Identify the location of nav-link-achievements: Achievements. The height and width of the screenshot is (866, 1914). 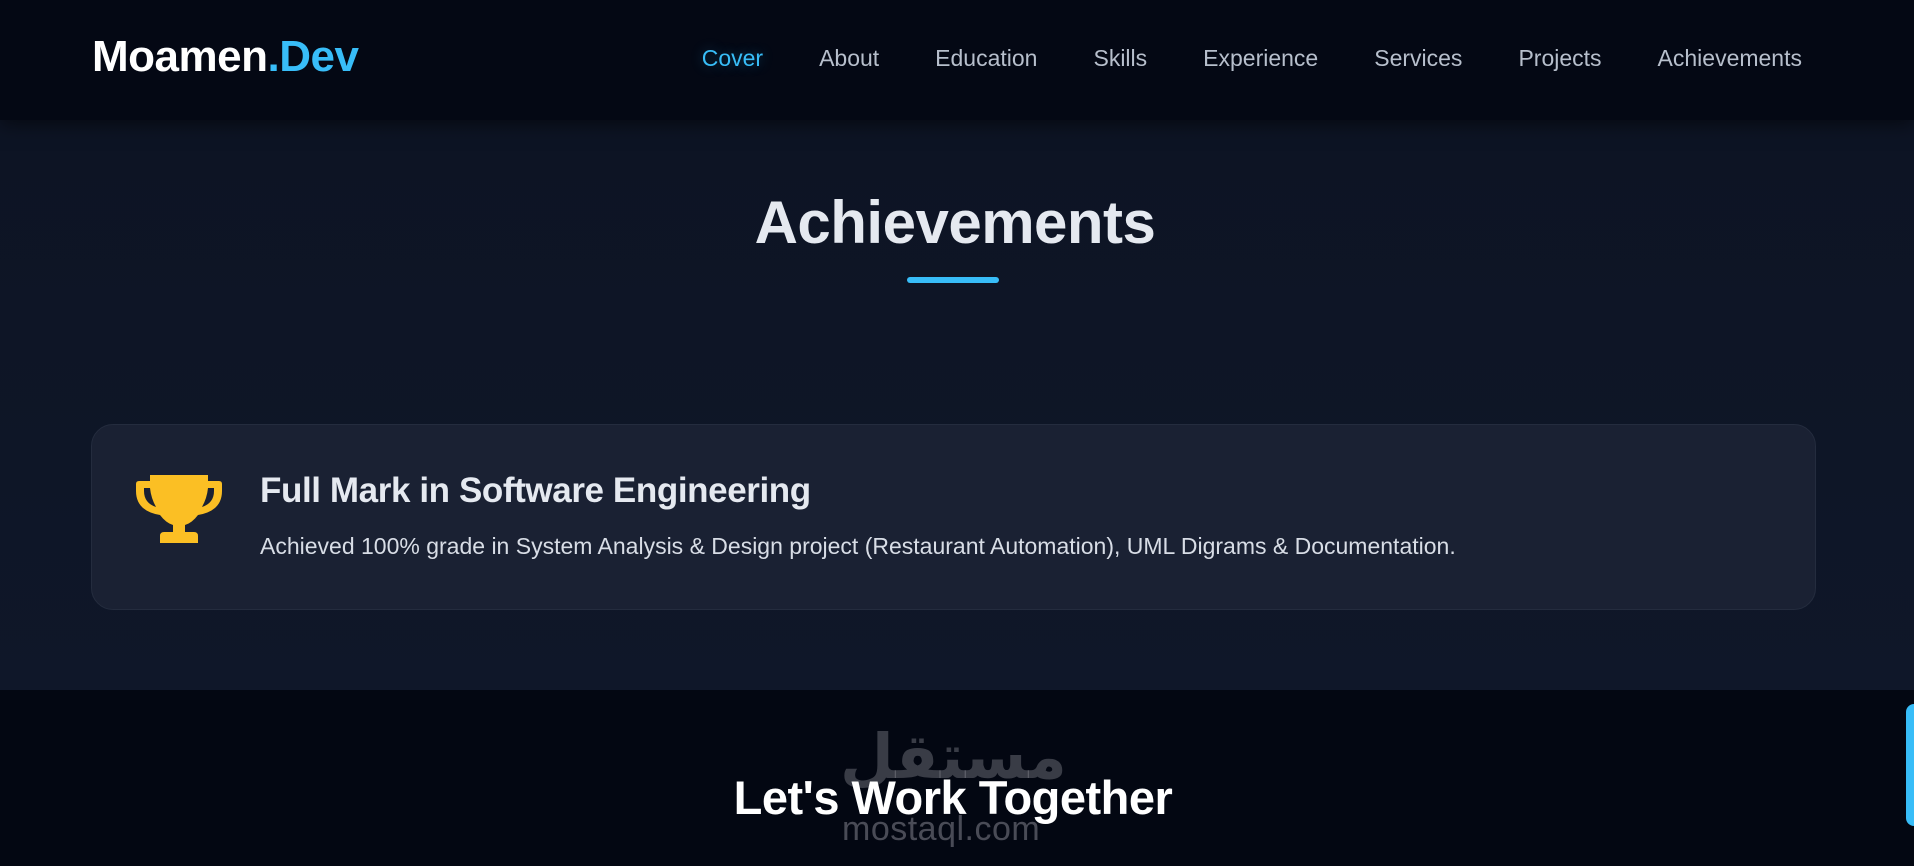
(1730, 58).